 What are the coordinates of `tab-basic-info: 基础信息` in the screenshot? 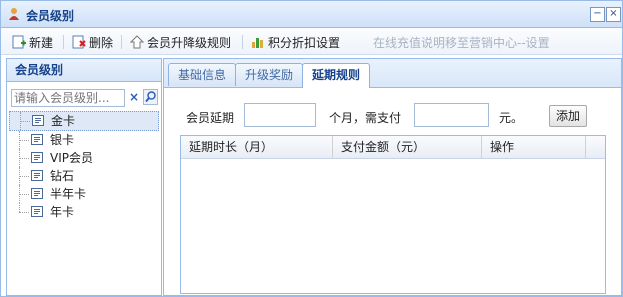 It's located at (202, 74).